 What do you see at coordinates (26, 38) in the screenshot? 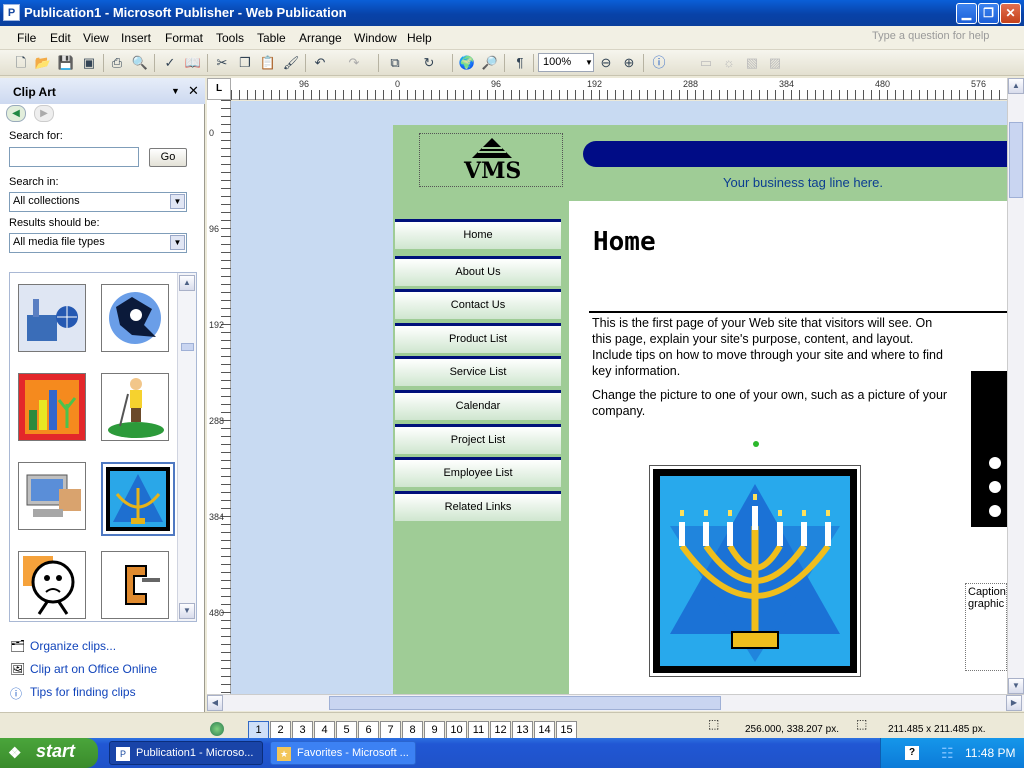
I see `menu-file: File` at bounding box center [26, 38].